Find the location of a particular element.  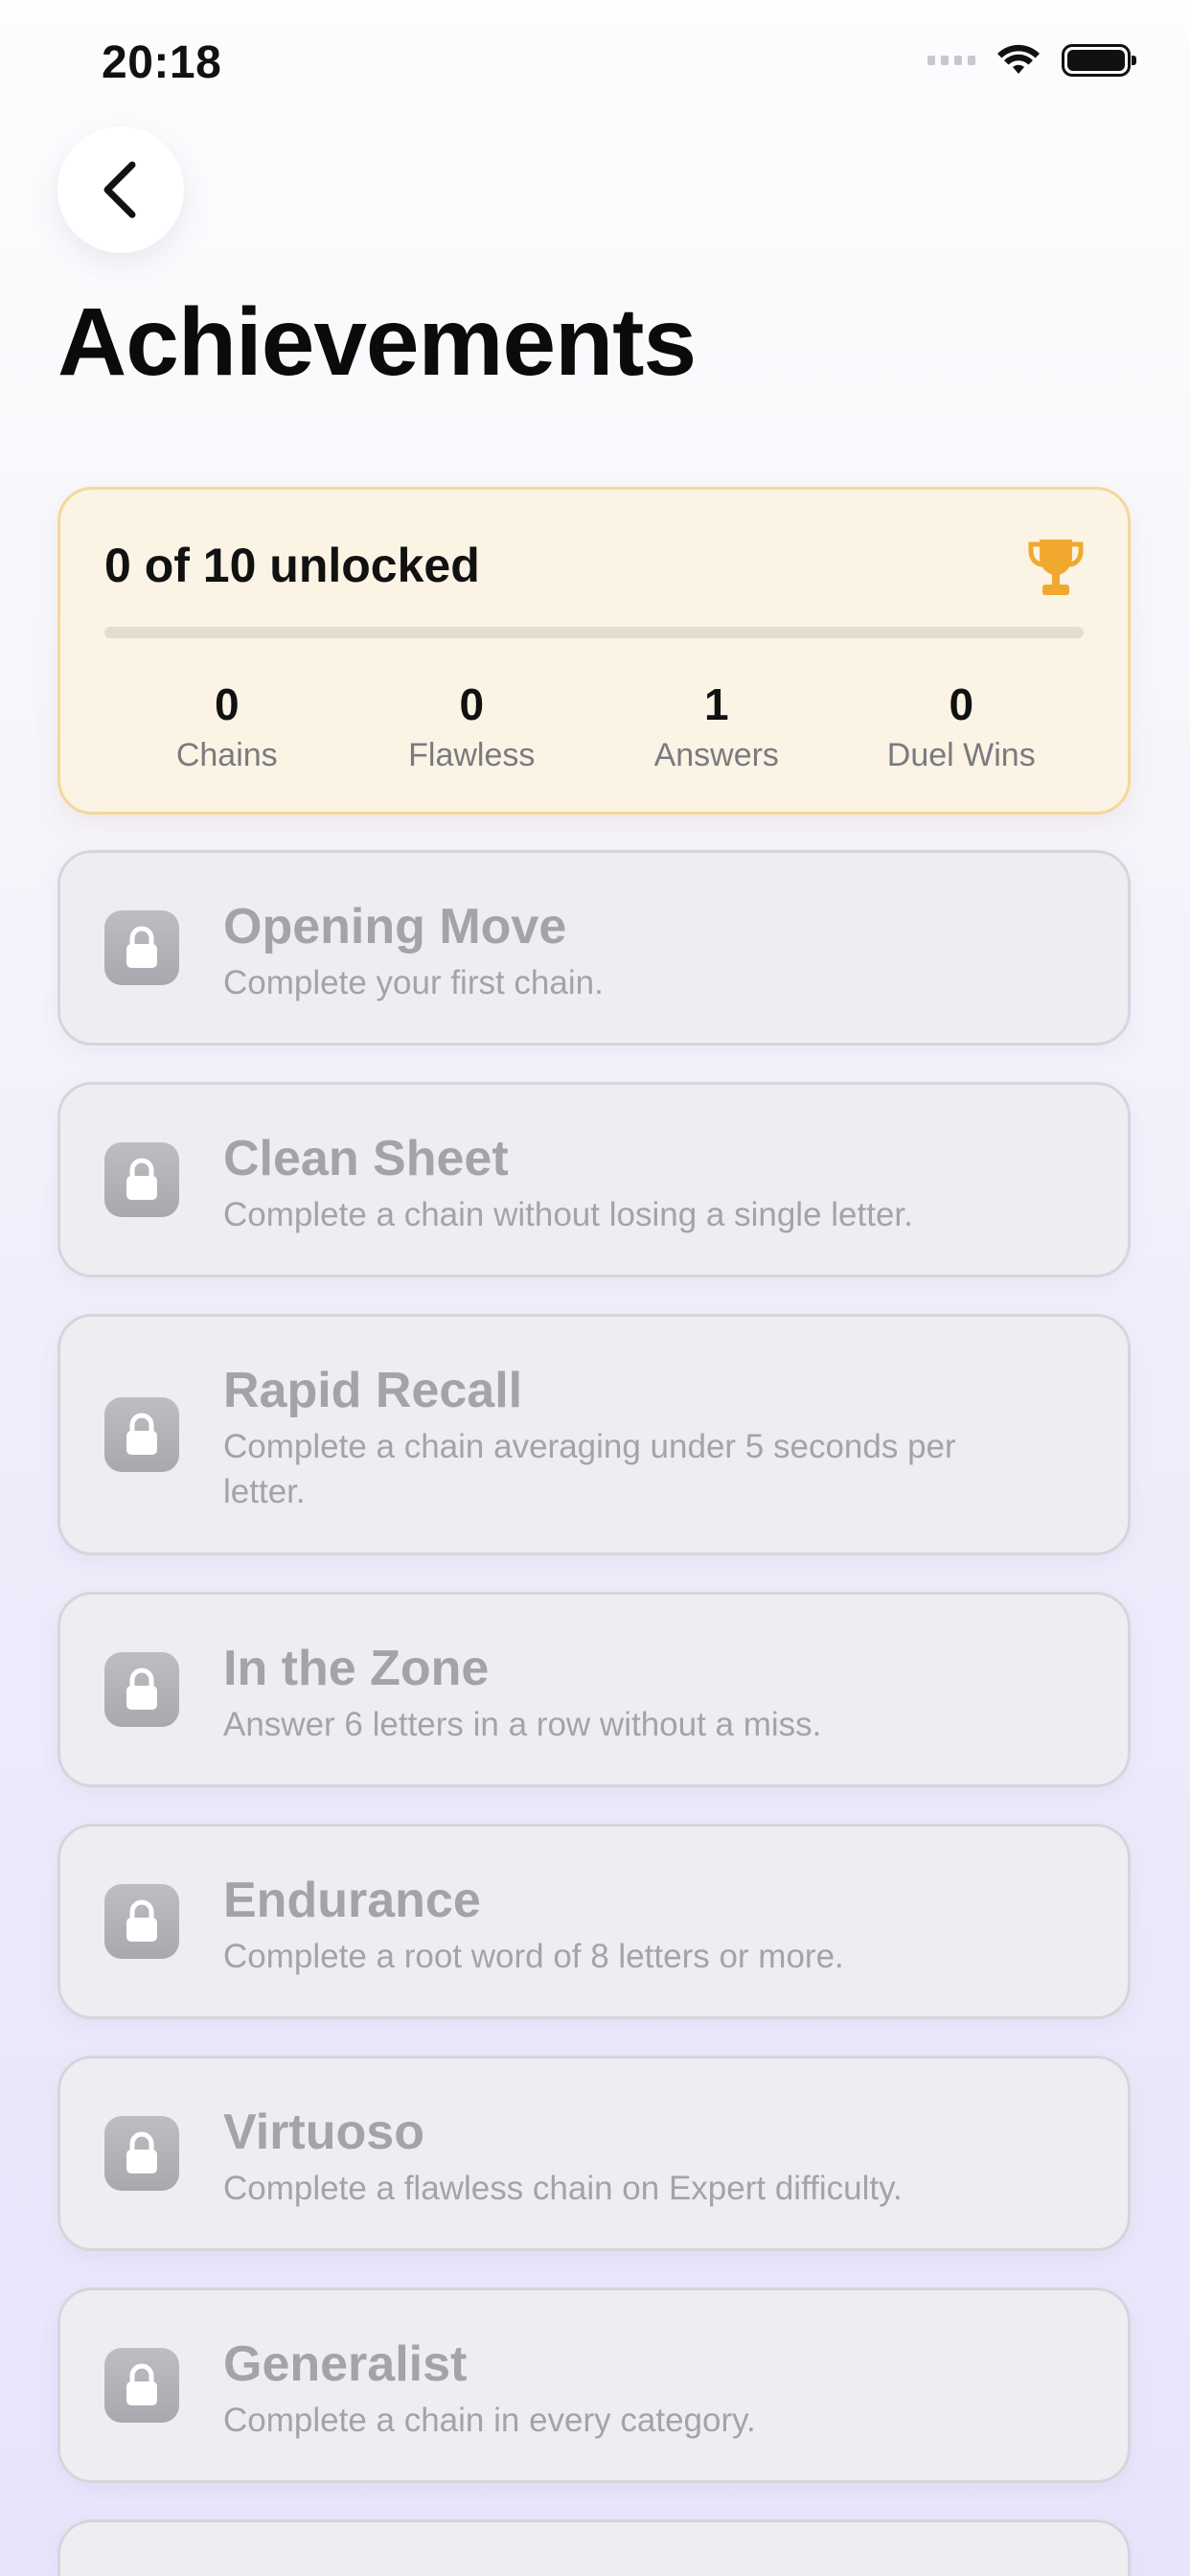

achievement-opening-move: Opening Move Complete your first chain. is located at coordinates (594, 948).